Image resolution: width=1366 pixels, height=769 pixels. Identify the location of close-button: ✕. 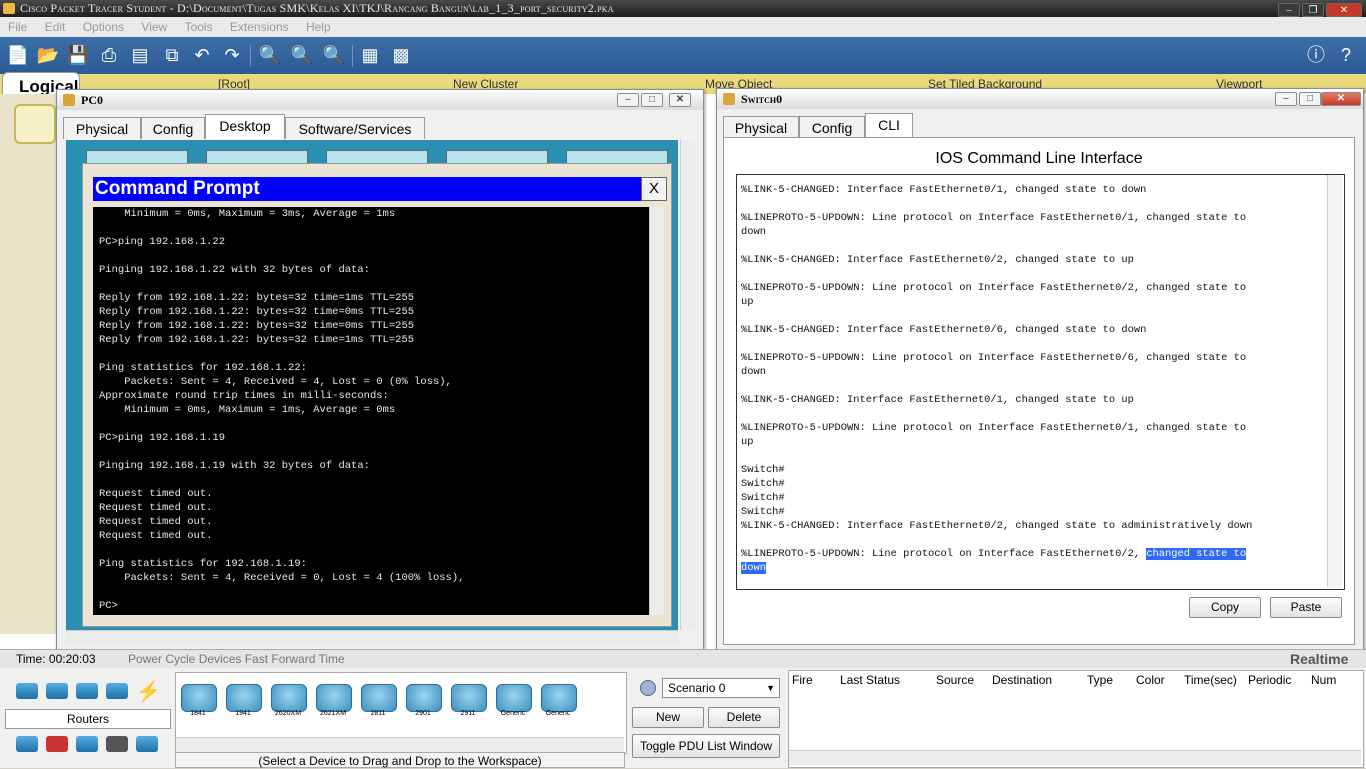
(1344, 10).